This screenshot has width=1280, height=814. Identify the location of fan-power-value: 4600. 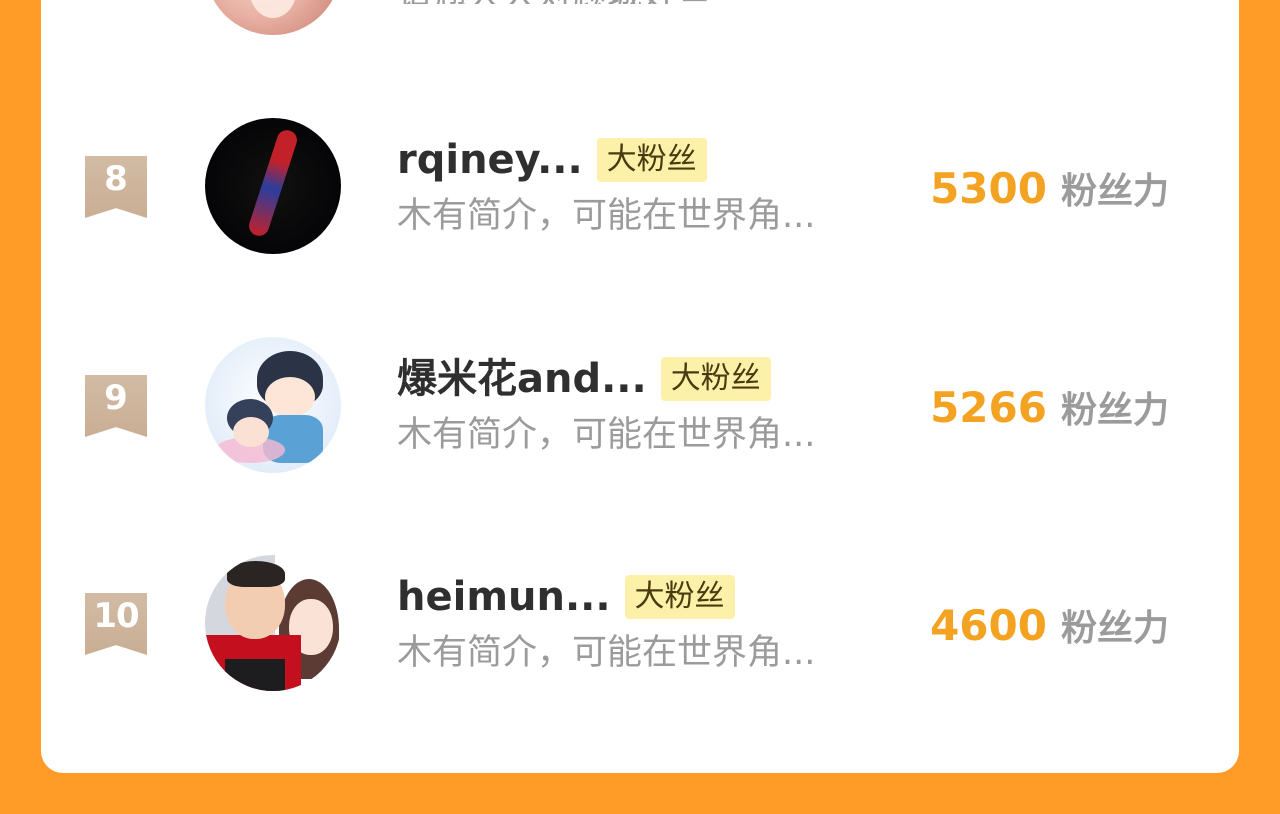
(988, 625).